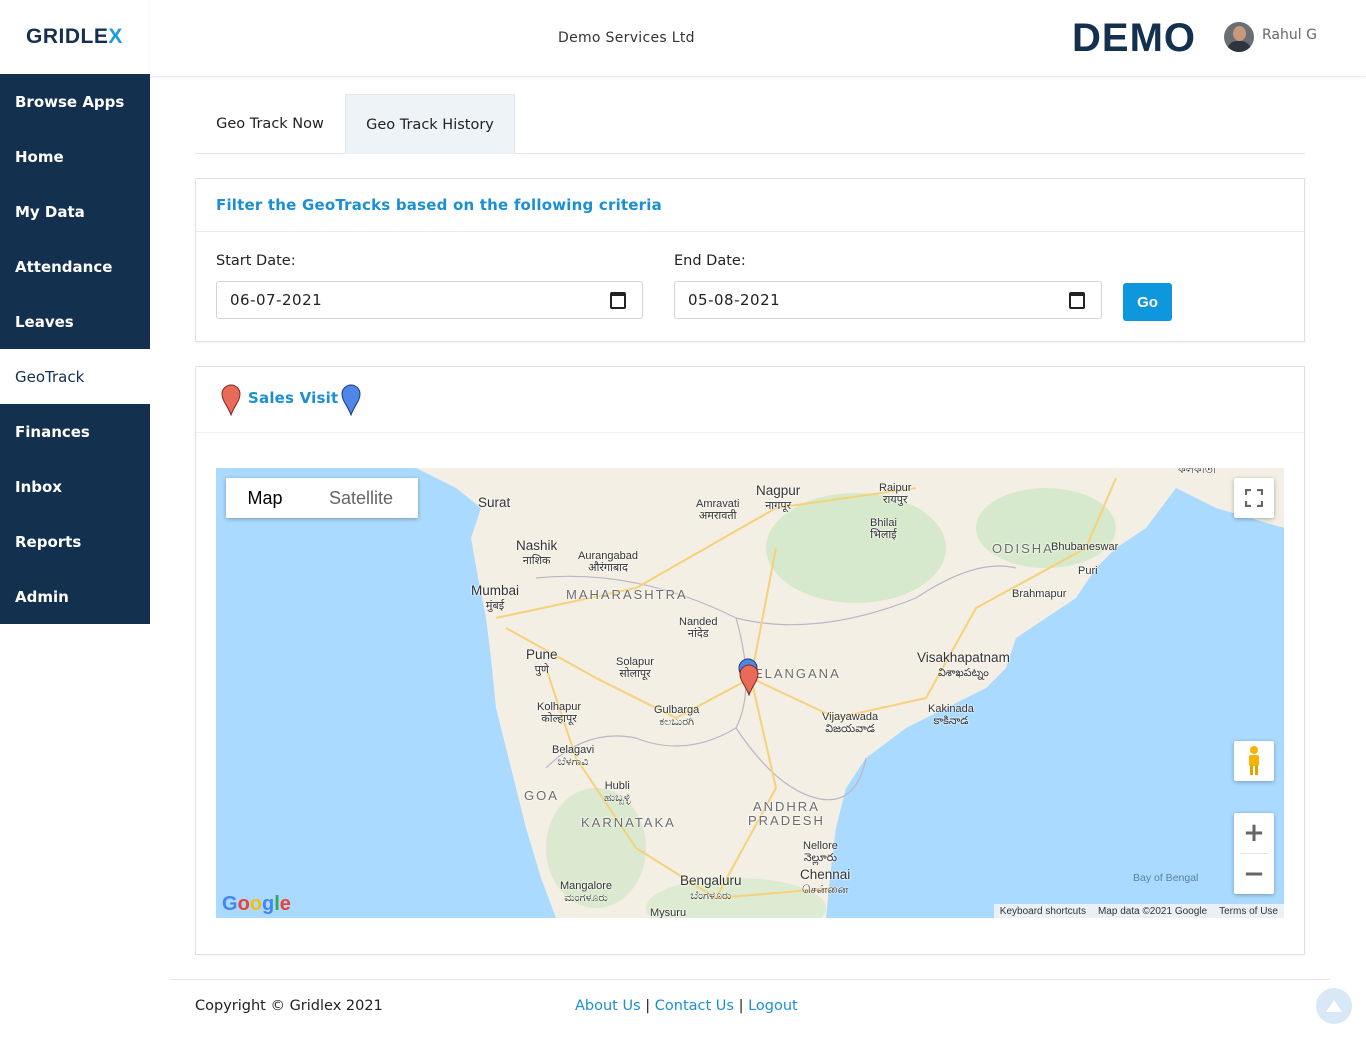 The image size is (1366, 1039). What do you see at coordinates (289, 1006) in the screenshot?
I see `copyright-text: Copyright © Gridlex 2021` at bounding box center [289, 1006].